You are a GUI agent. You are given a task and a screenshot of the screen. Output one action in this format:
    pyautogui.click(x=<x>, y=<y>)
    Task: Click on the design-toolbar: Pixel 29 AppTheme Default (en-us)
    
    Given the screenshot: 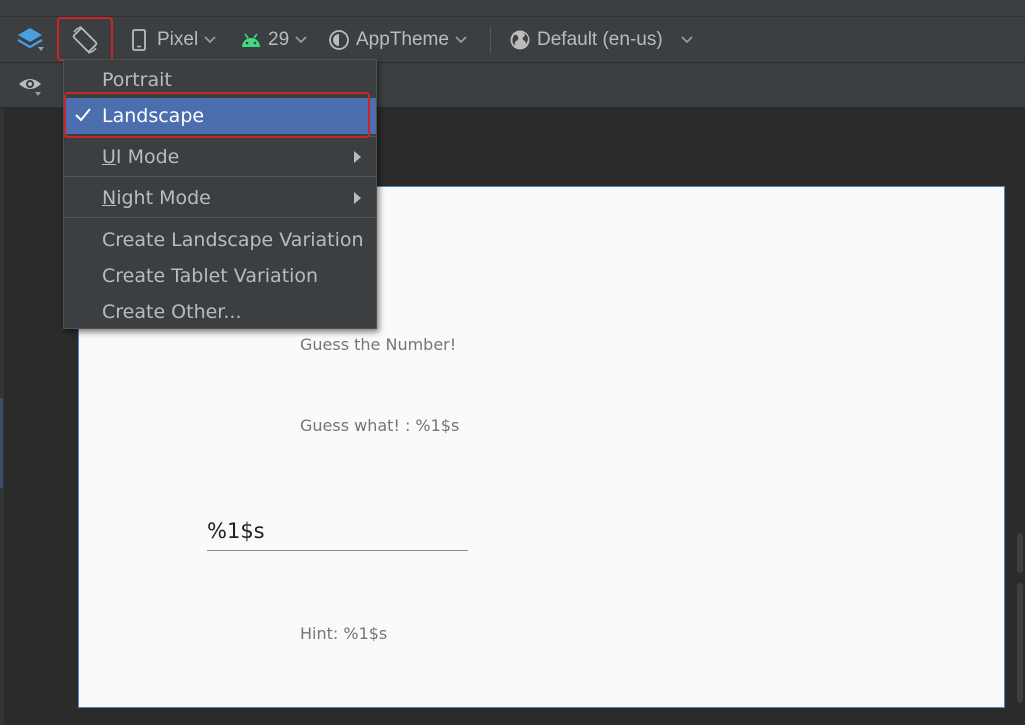 What is the action you would take?
    pyautogui.click(x=512, y=40)
    